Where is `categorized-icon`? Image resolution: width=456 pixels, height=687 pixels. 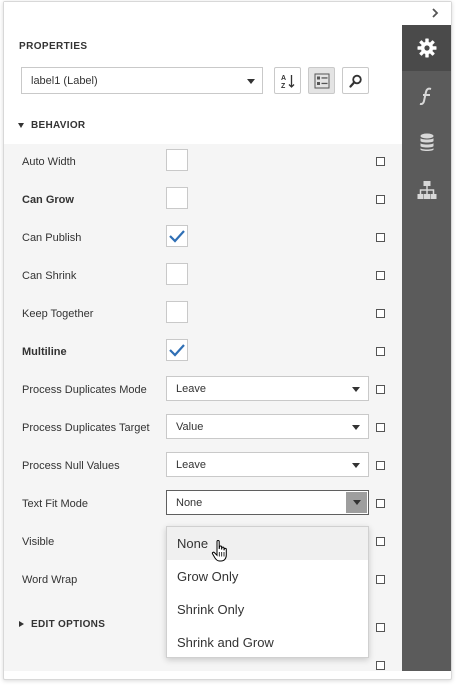
categorized-icon is located at coordinates (321, 80).